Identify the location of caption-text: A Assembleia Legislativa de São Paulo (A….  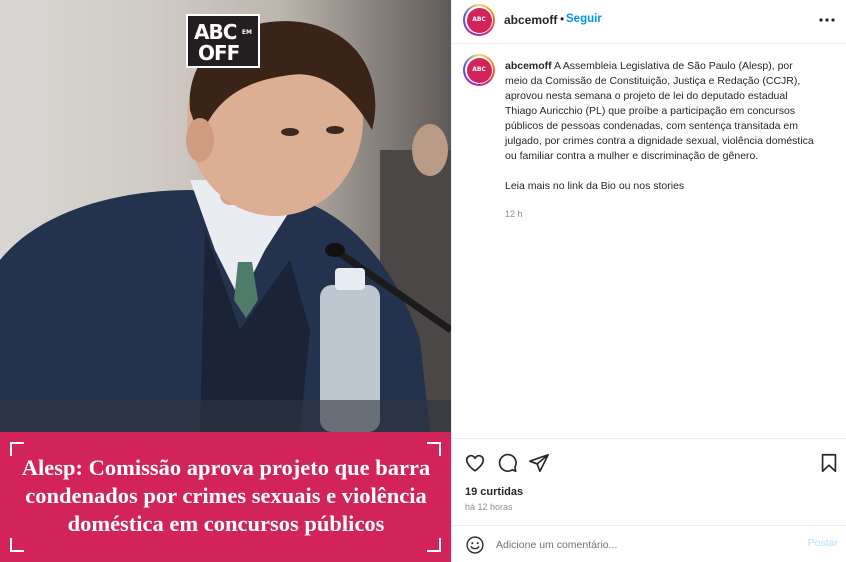
(659, 111).